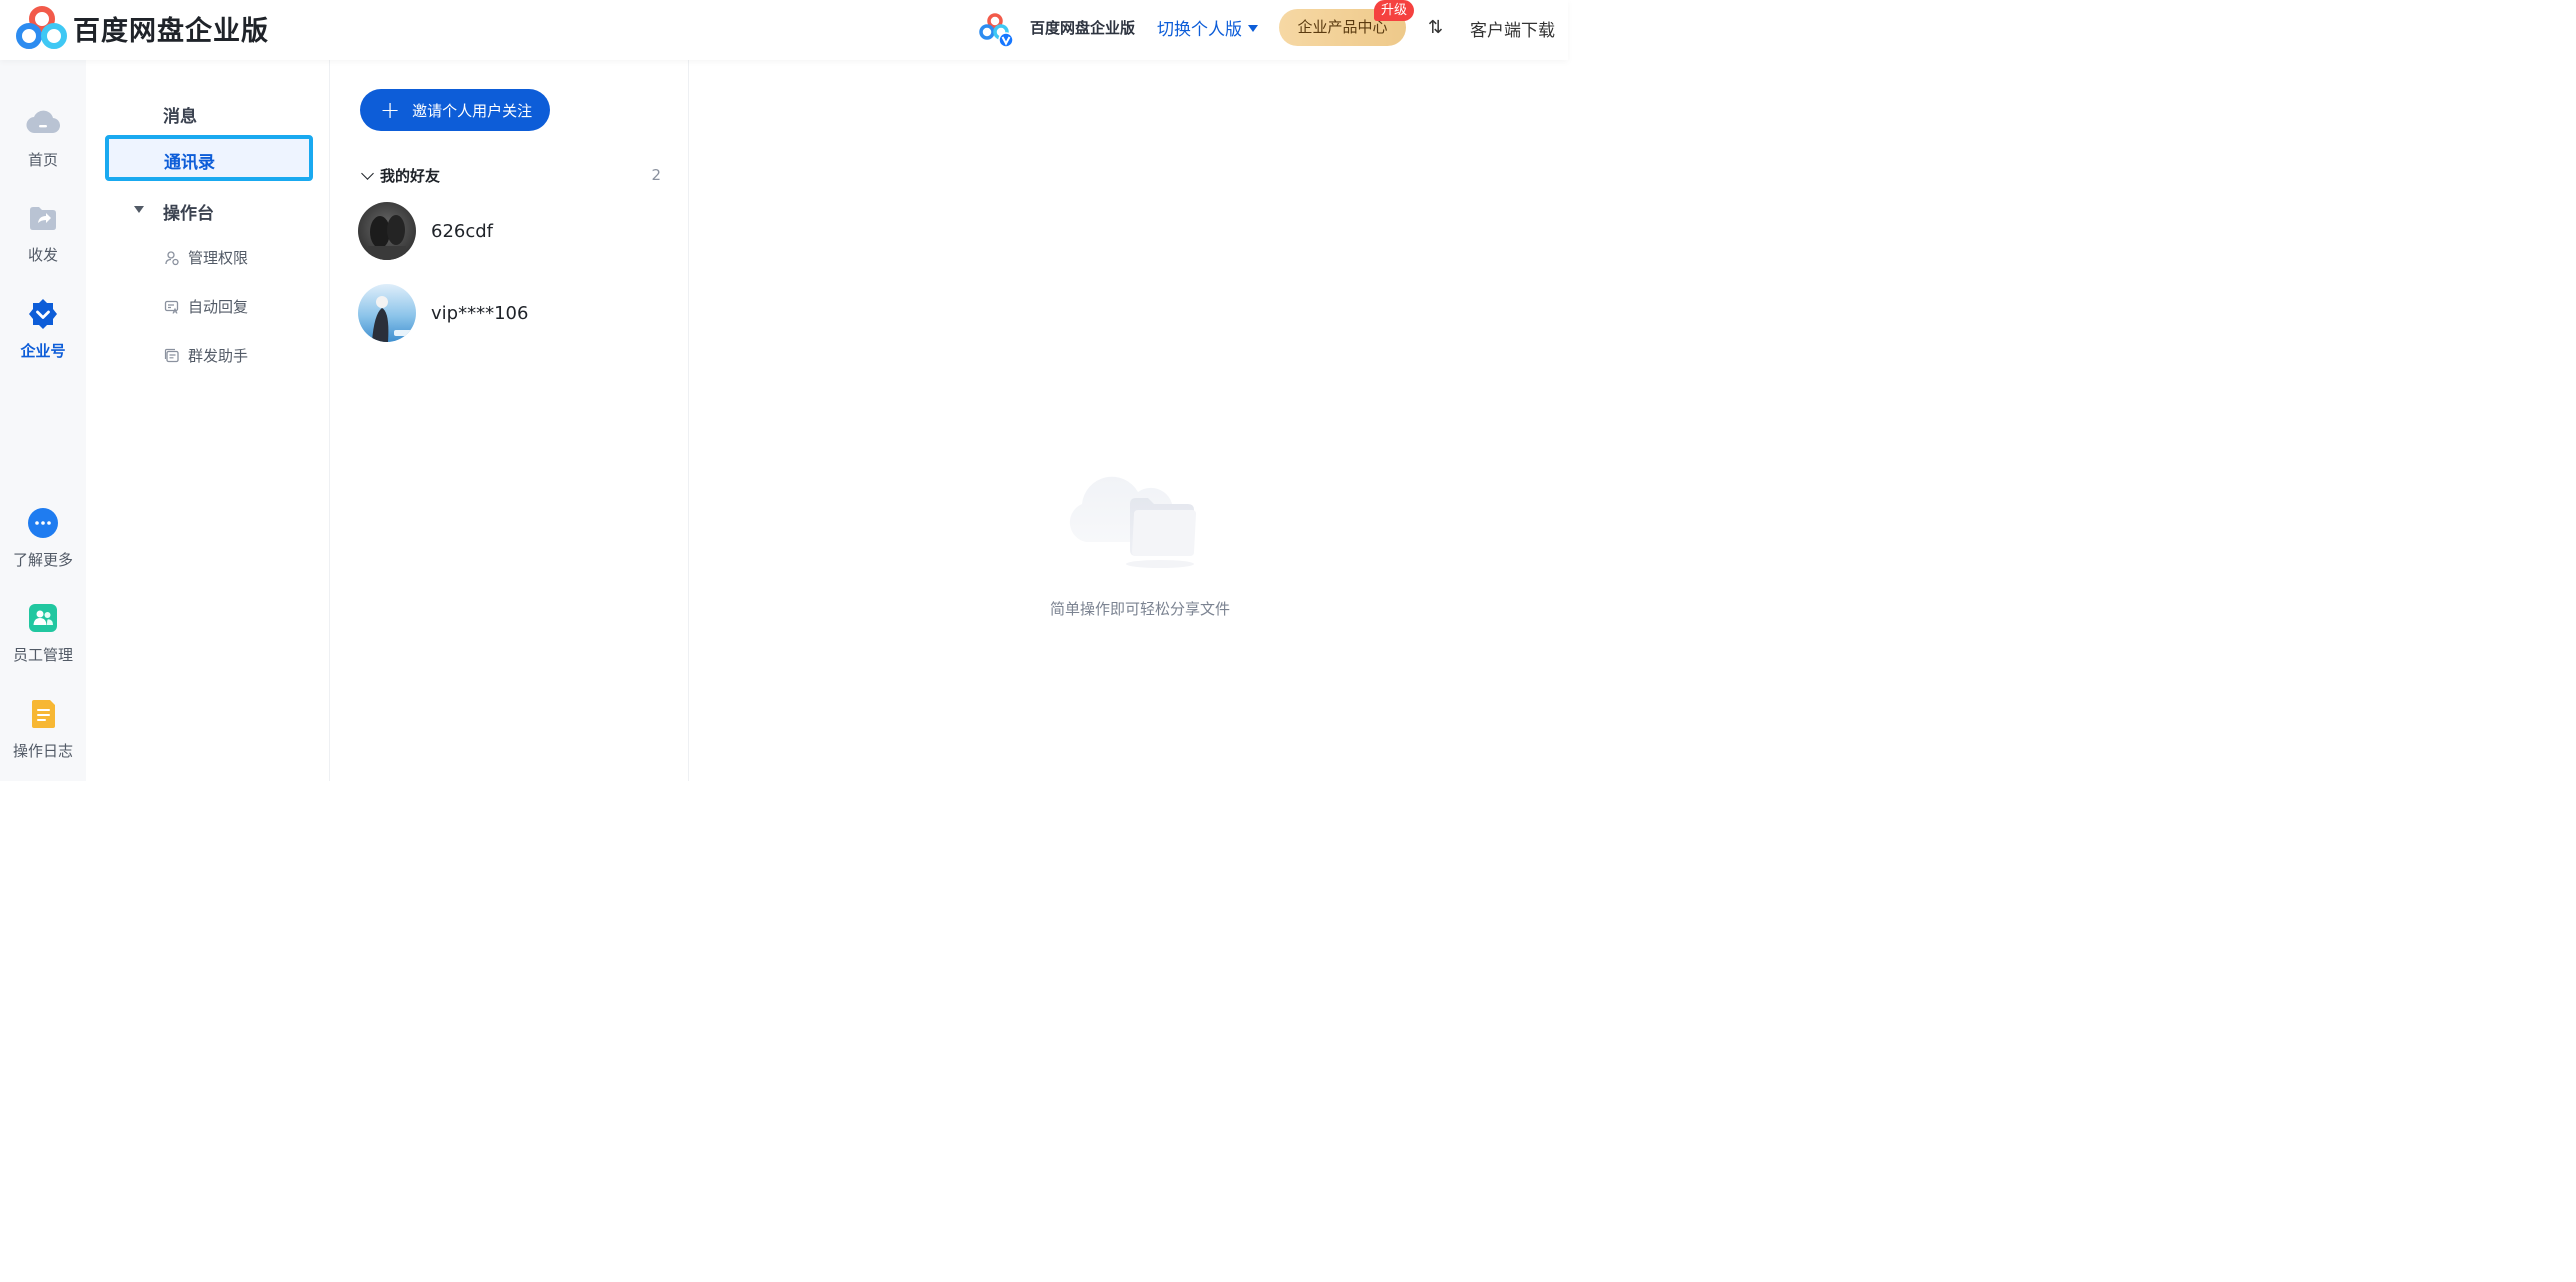 The width and height of the screenshot is (2576, 1282). What do you see at coordinates (784, 30) in the screenshot?
I see `top-header: 百度网盘企业版 百度网盘企业版 切换个人版 企业产品中心 升级 ⇅ 客户端下载` at bounding box center [784, 30].